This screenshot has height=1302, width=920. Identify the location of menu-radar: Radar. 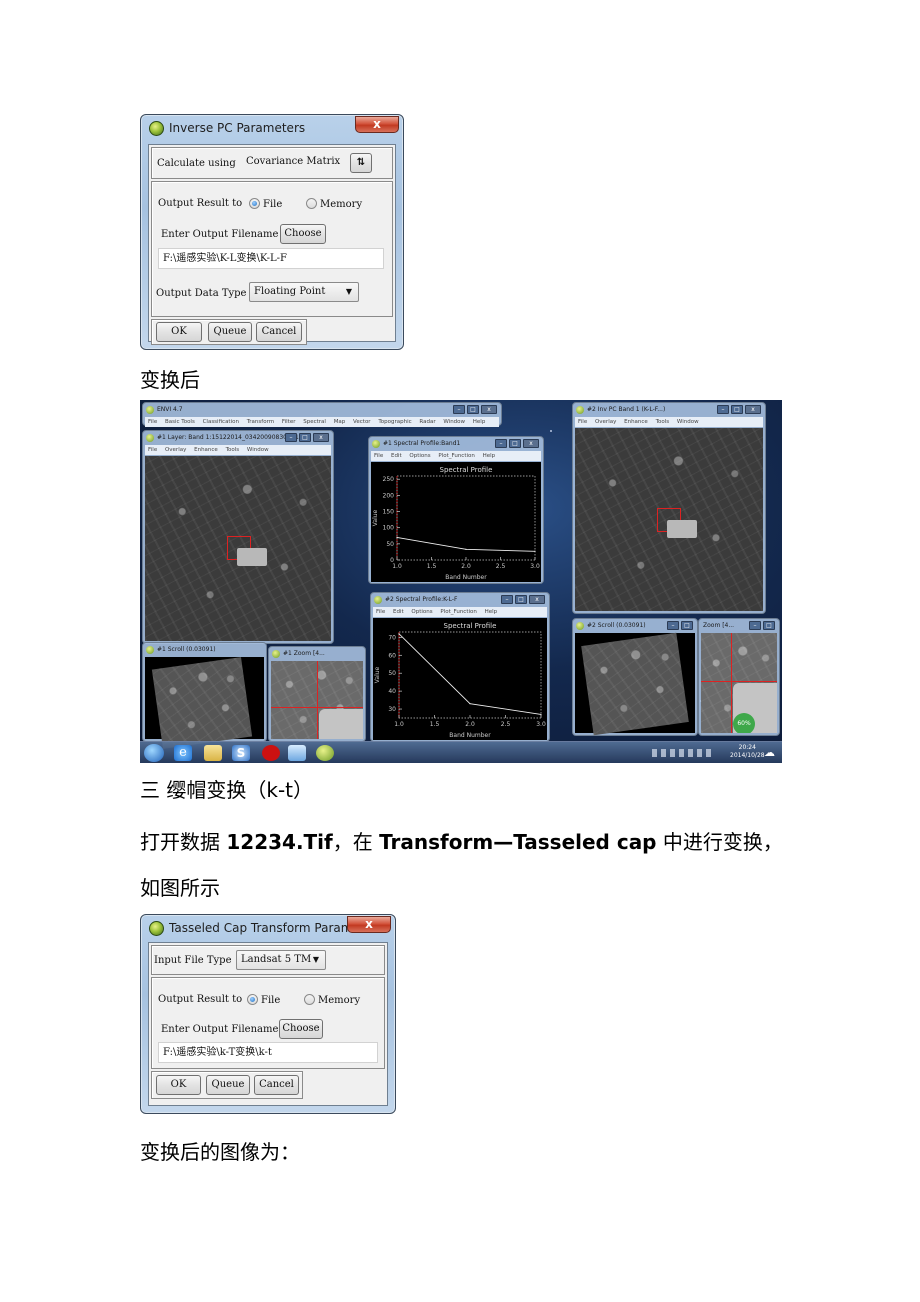
(427, 422).